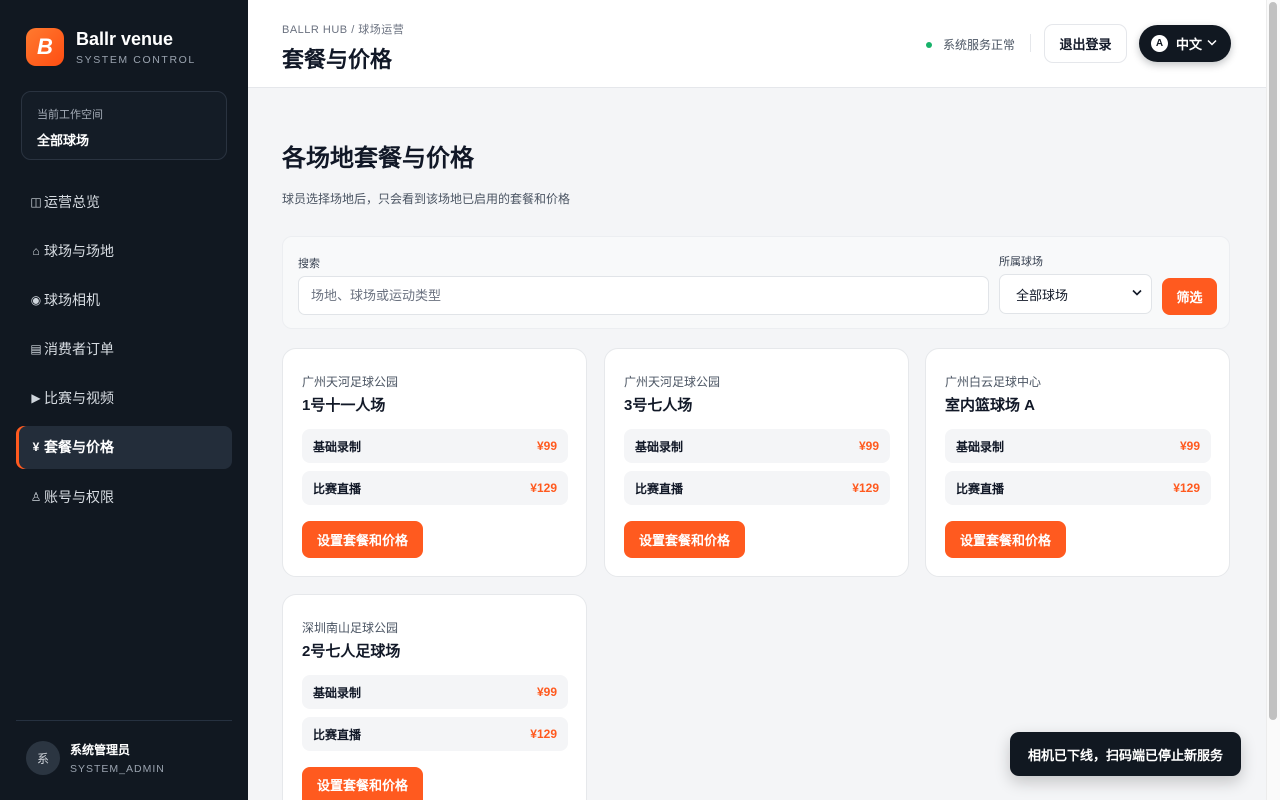  I want to click on sidebar-item-pricing: ¥ 套餐与价格, so click(124, 447).